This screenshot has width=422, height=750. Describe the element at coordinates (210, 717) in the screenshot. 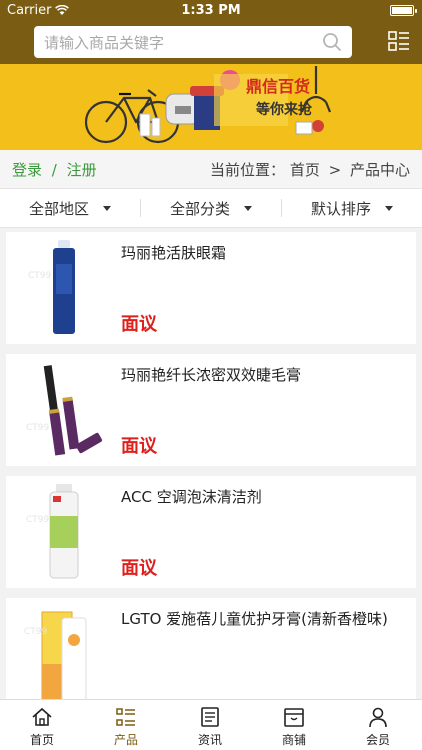

I see `news-icon` at that location.